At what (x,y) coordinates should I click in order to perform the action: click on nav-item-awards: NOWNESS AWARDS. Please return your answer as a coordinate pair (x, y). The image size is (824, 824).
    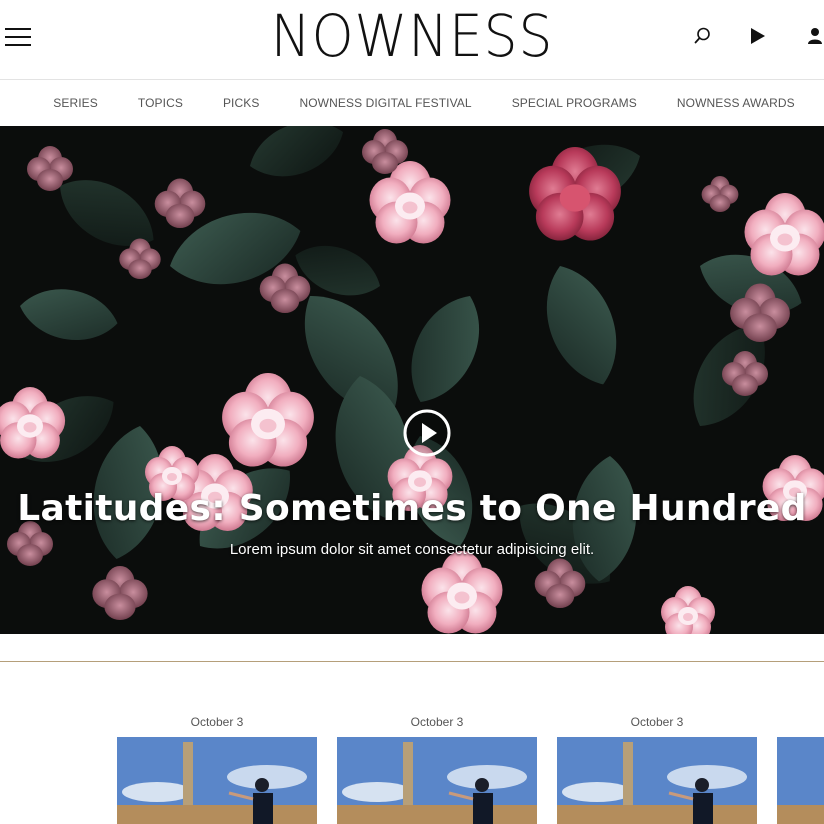
    Looking at the image, I should click on (736, 103).